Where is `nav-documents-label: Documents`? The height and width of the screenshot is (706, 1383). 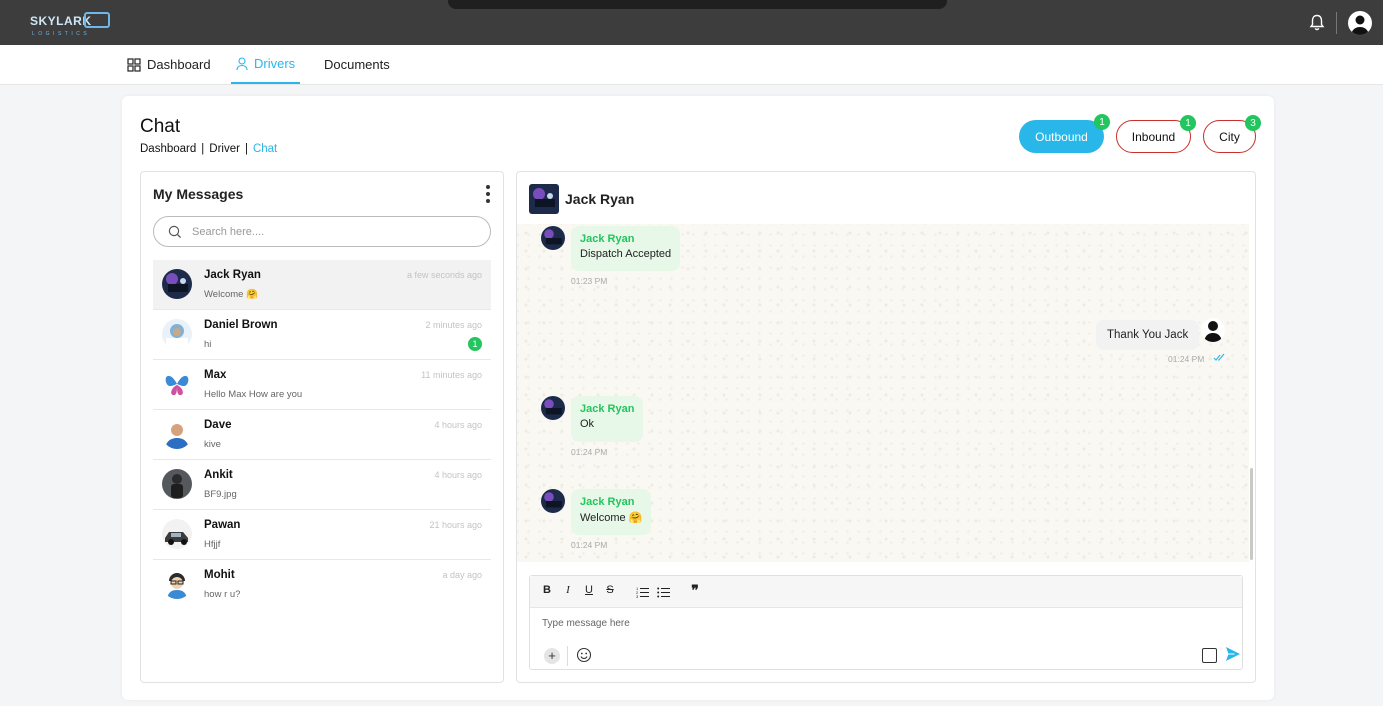 nav-documents-label: Documents is located at coordinates (357, 64).